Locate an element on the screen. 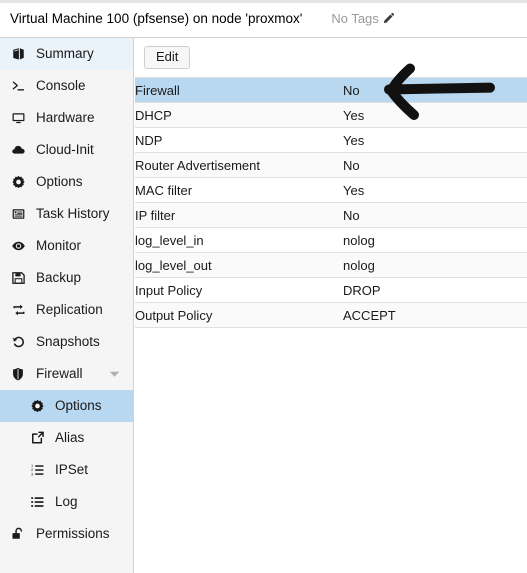  sidebar-item-label: Alias is located at coordinates (70, 438).